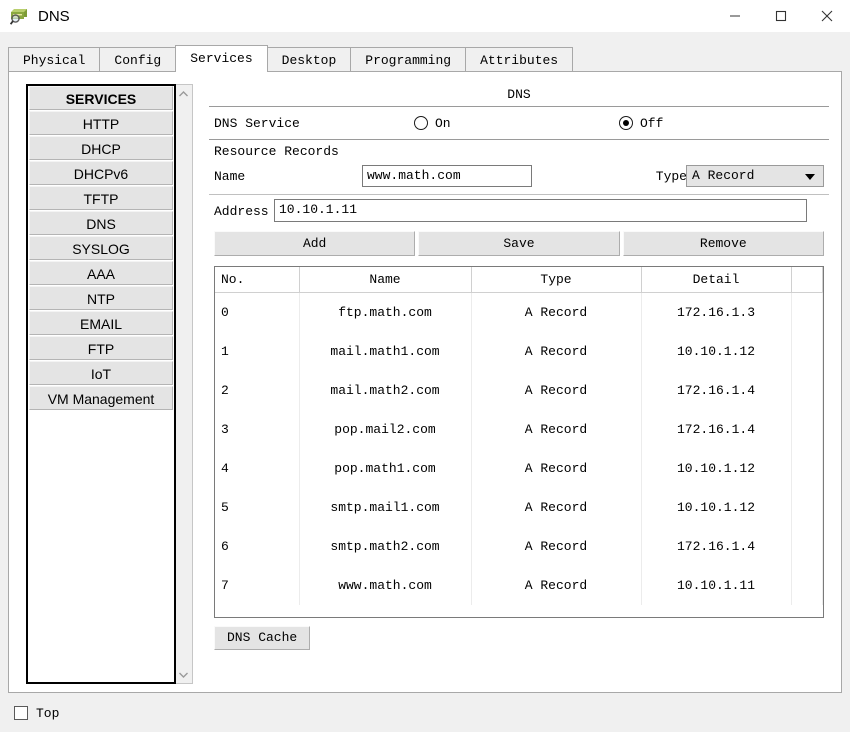 This screenshot has height=732, width=850. Describe the element at coordinates (408, 59) in the screenshot. I see `tab-programming: Programming` at that location.